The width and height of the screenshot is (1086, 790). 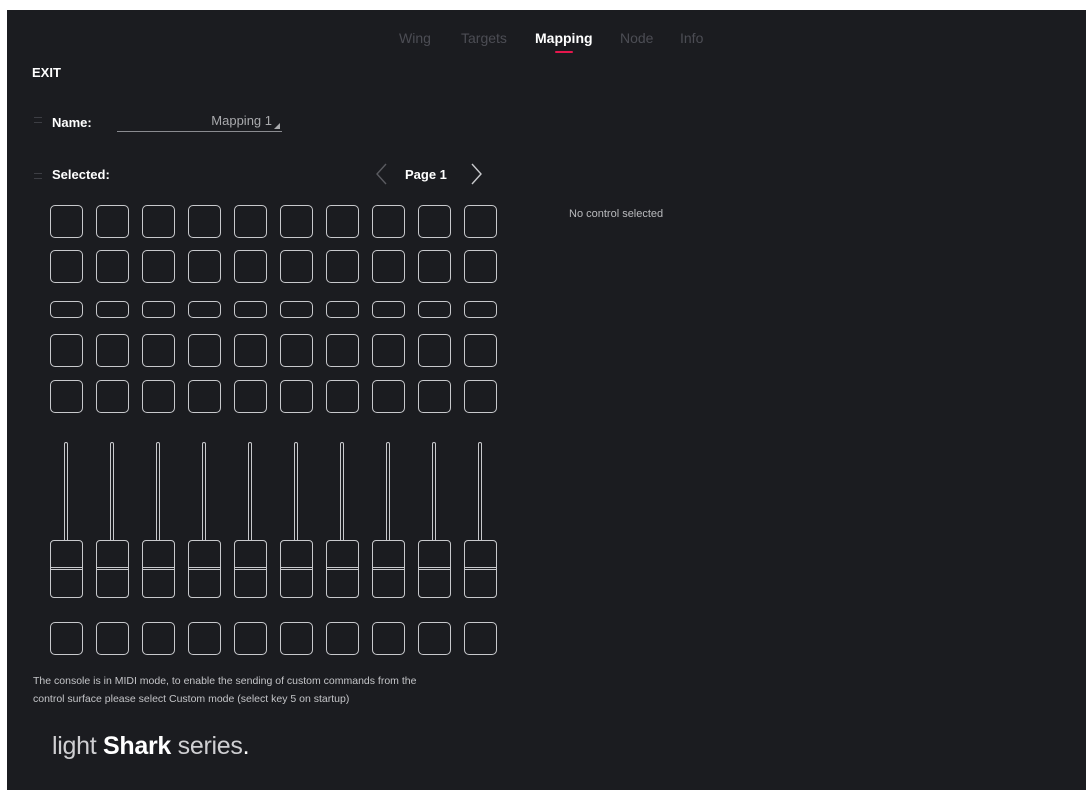 What do you see at coordinates (199, 121) in the screenshot?
I see `name-field: Mapping 1` at bounding box center [199, 121].